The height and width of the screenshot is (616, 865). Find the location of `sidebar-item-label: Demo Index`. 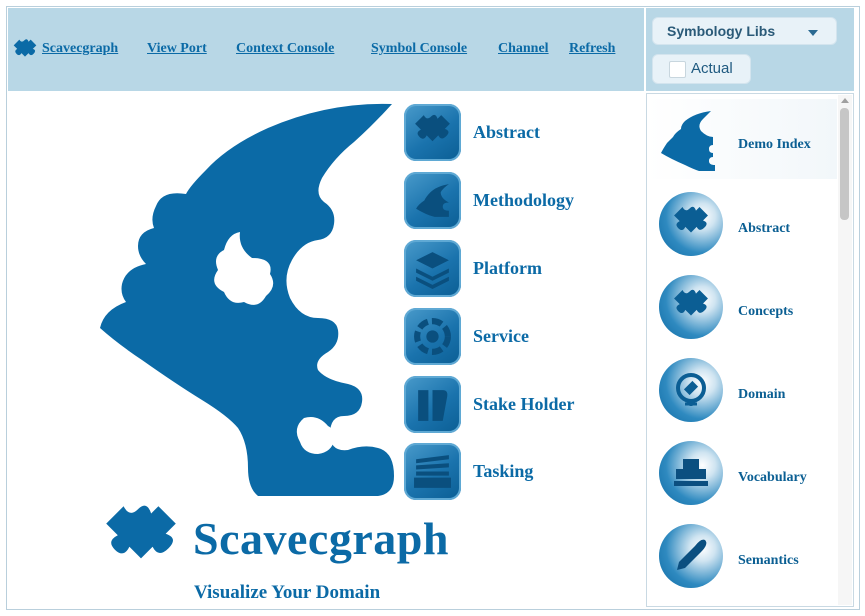

sidebar-item-label: Demo Index is located at coordinates (774, 144).